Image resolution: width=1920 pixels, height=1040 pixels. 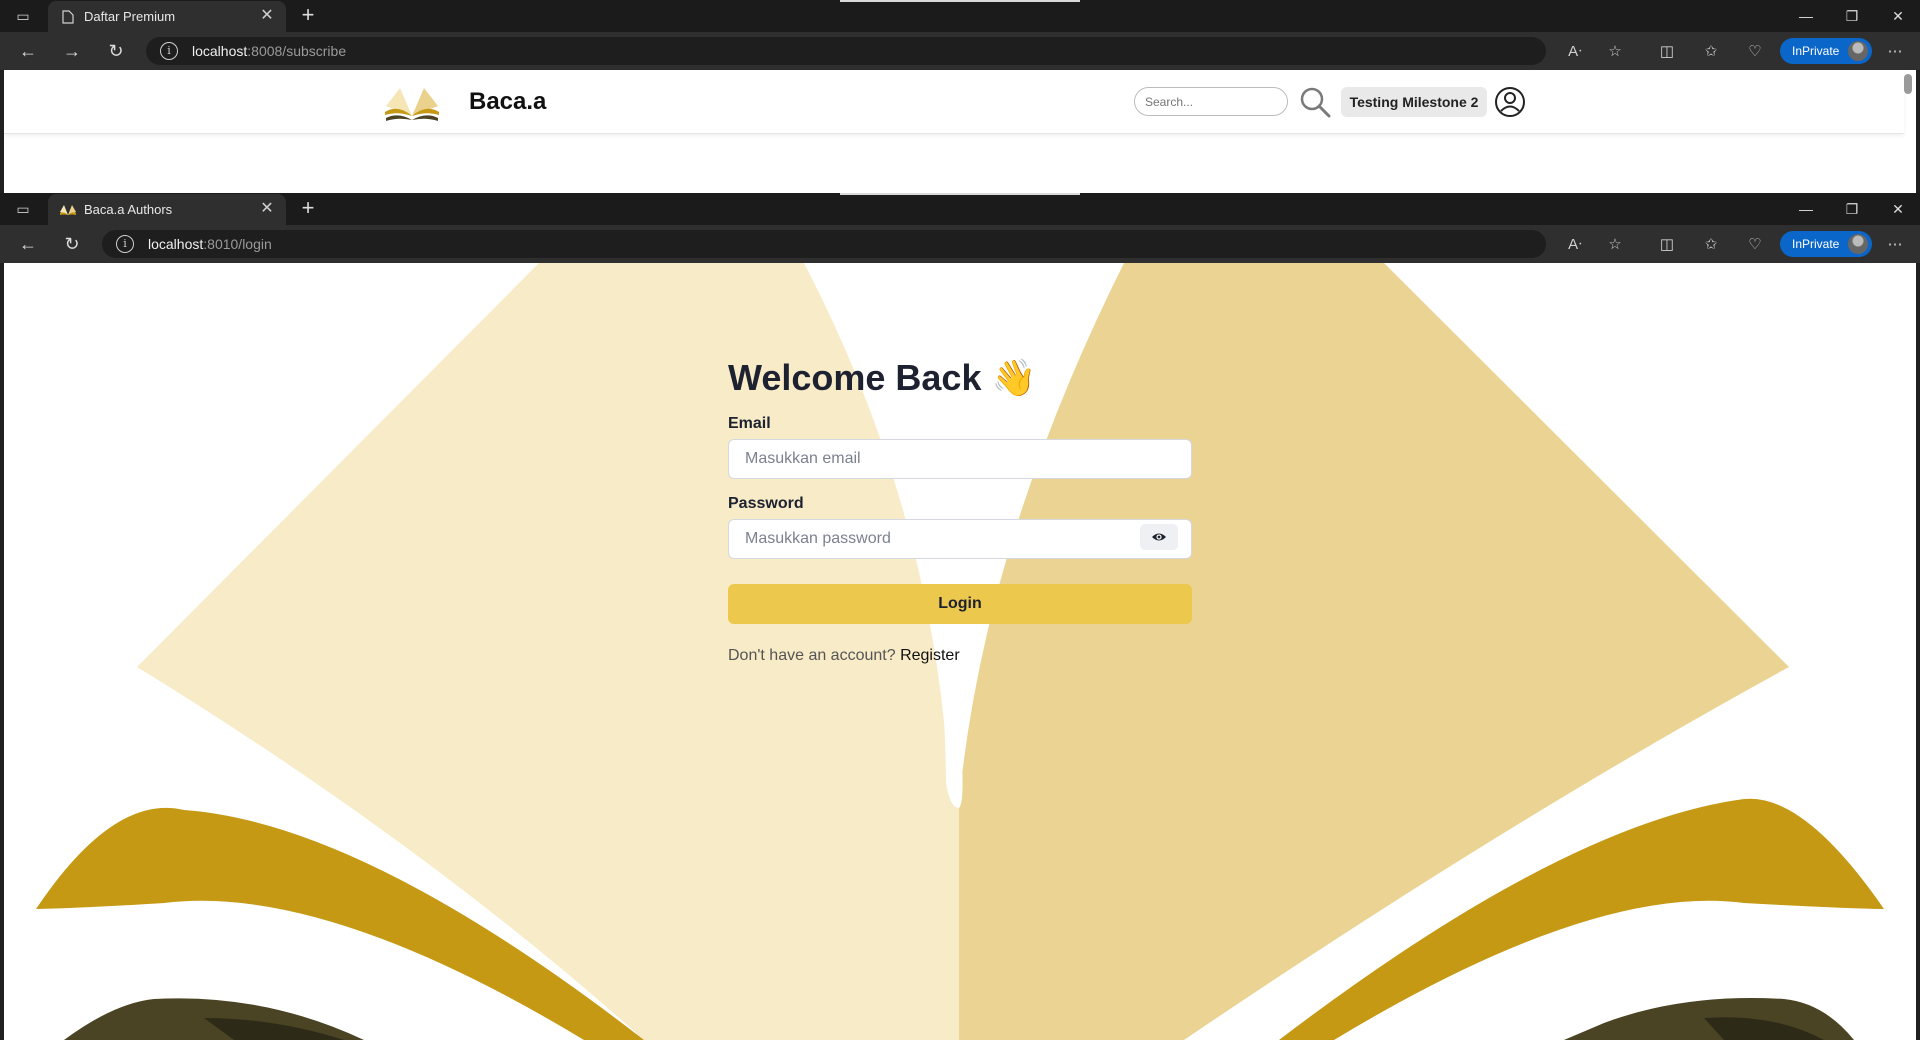 I want to click on search-input, so click(x=1211, y=101).